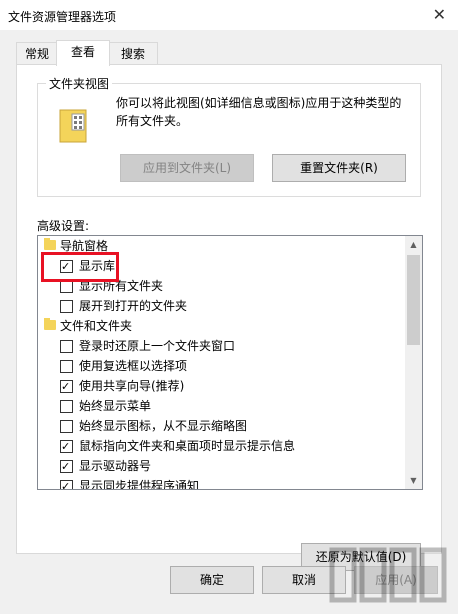 The image size is (458, 614). Describe the element at coordinates (413, 244) in the screenshot. I see `scroll-up-icon: ▲` at that location.